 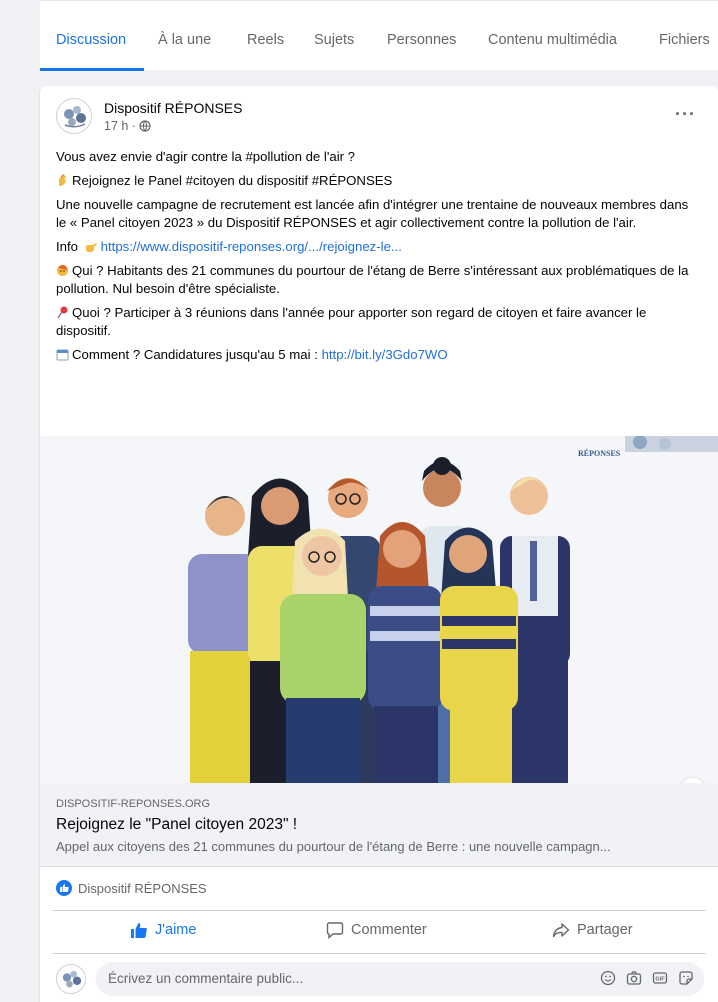 What do you see at coordinates (421, 40) in the screenshot?
I see `tab-personnes: Personnes` at bounding box center [421, 40].